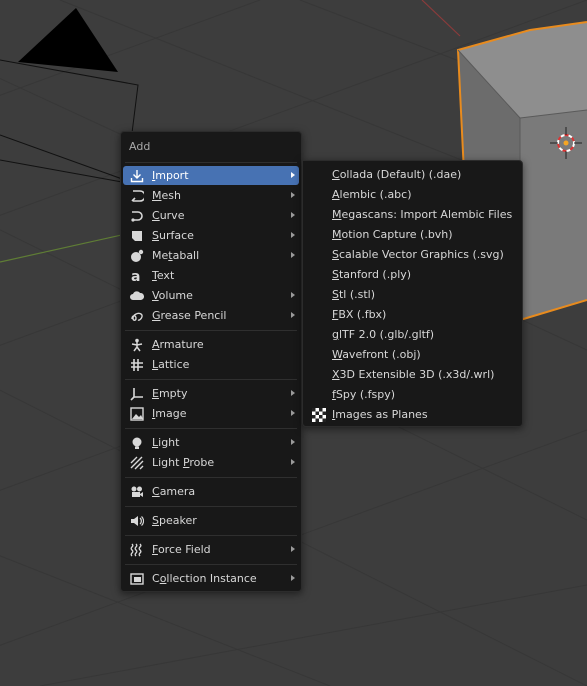  What do you see at coordinates (69, 95) in the screenshot?
I see `camera-object` at bounding box center [69, 95].